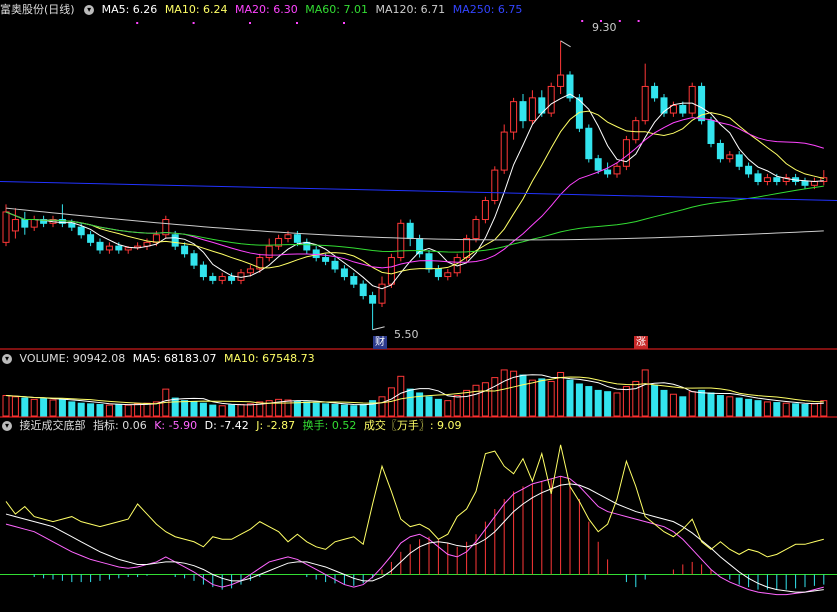  What do you see at coordinates (276, 425) in the screenshot?
I see `indicator-j: J: -2.87` at bounding box center [276, 425].